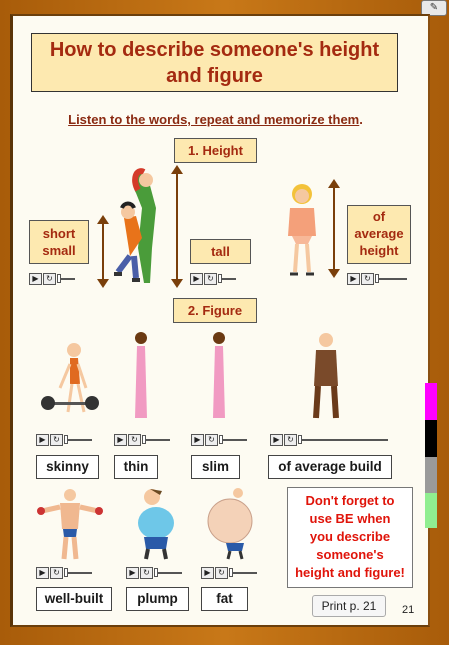 This screenshot has height=645, width=449. What do you see at coordinates (70, 378) in the screenshot?
I see `skinny-man-lifting-weights-image` at bounding box center [70, 378].